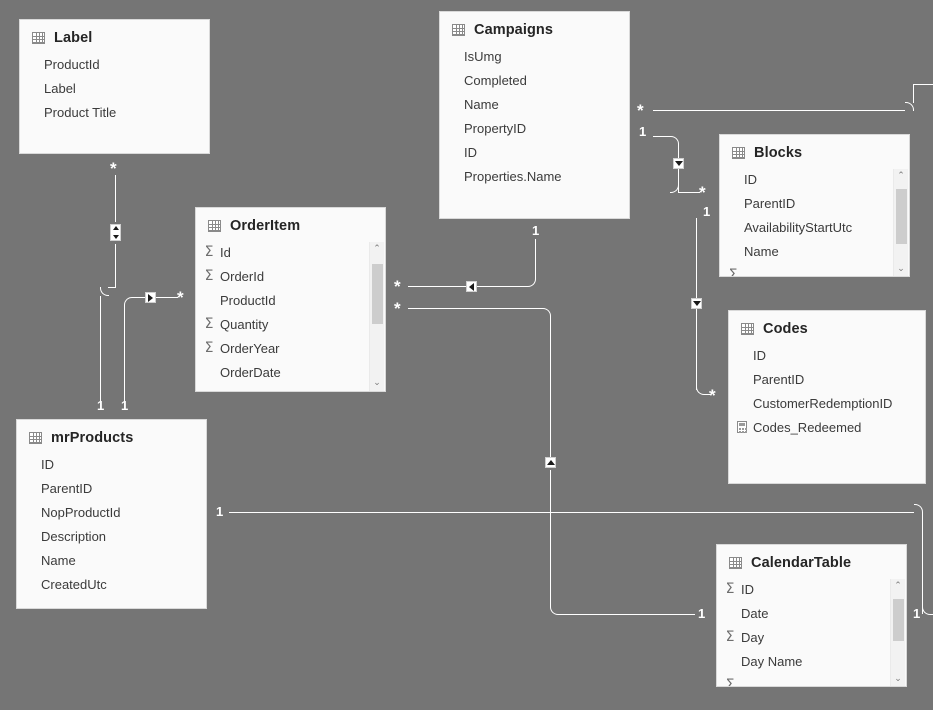 The width and height of the screenshot is (933, 710). I want to click on table-header-label: Label, so click(114, 36).